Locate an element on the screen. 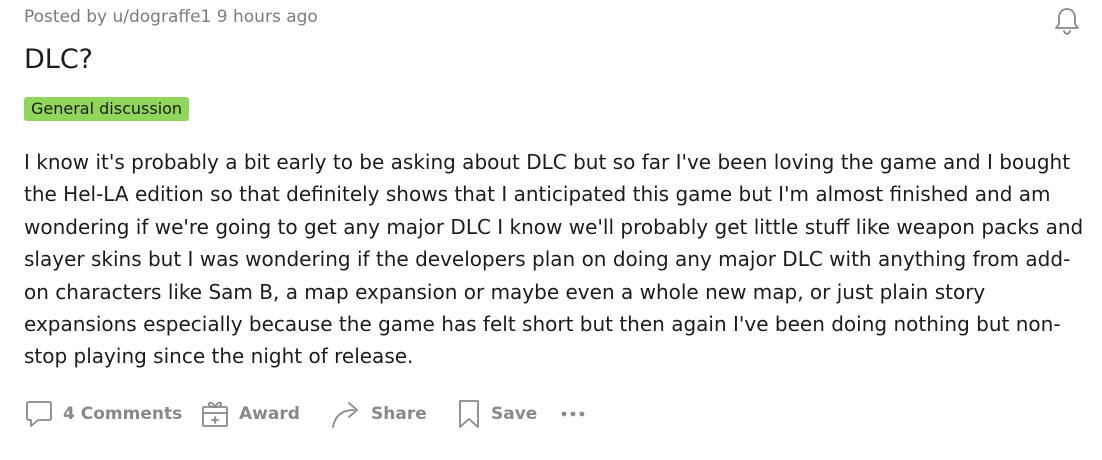 This screenshot has height=460, width=1102. share-label: Share is located at coordinates (399, 414).